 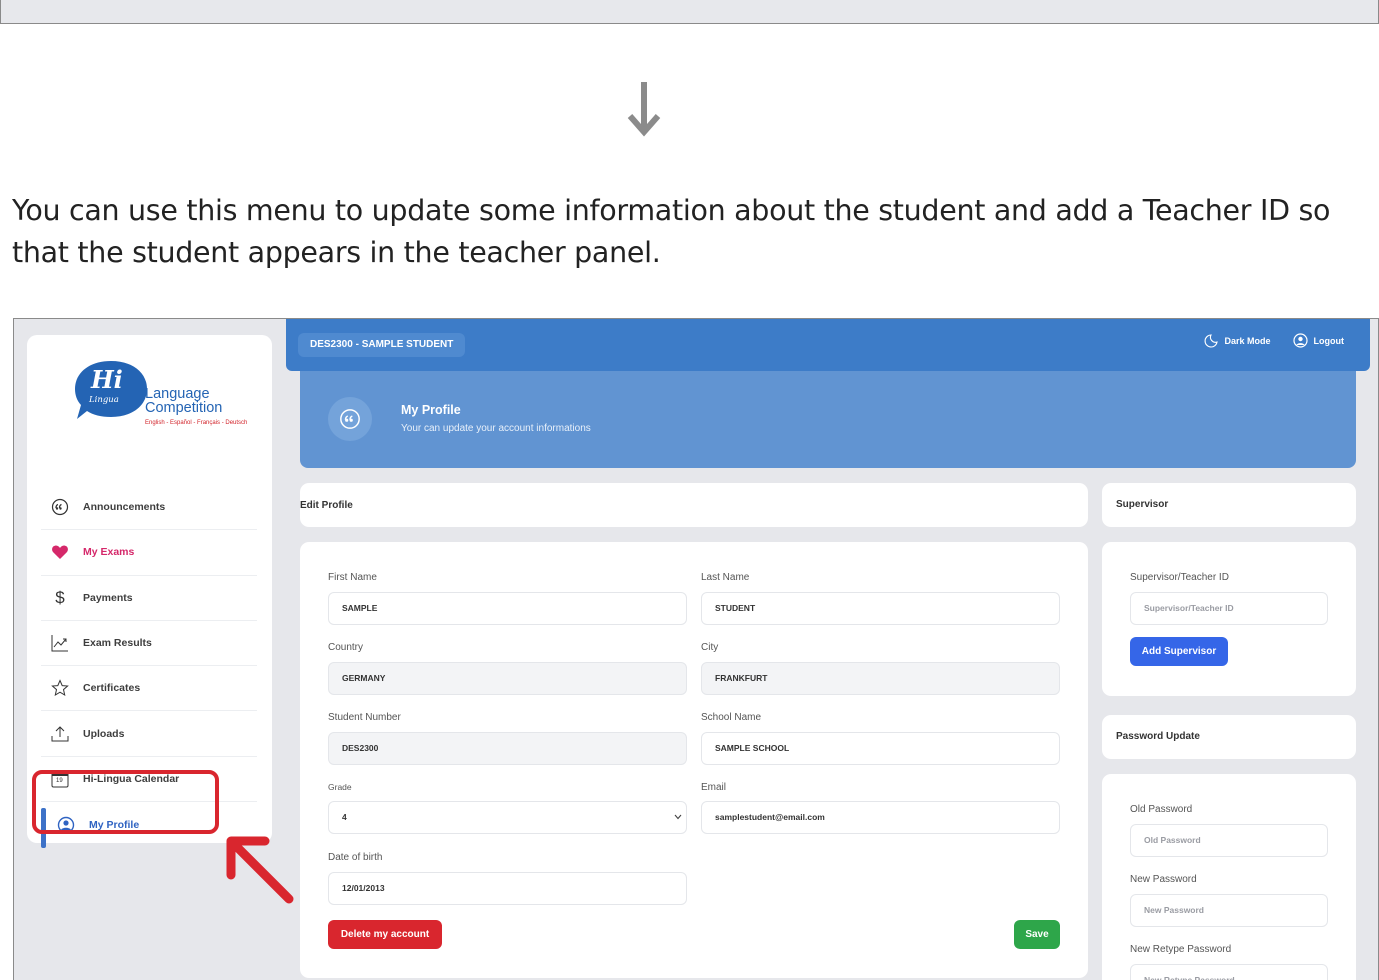 I want to click on logo-wordmark: Language Competition, so click(x=184, y=401).